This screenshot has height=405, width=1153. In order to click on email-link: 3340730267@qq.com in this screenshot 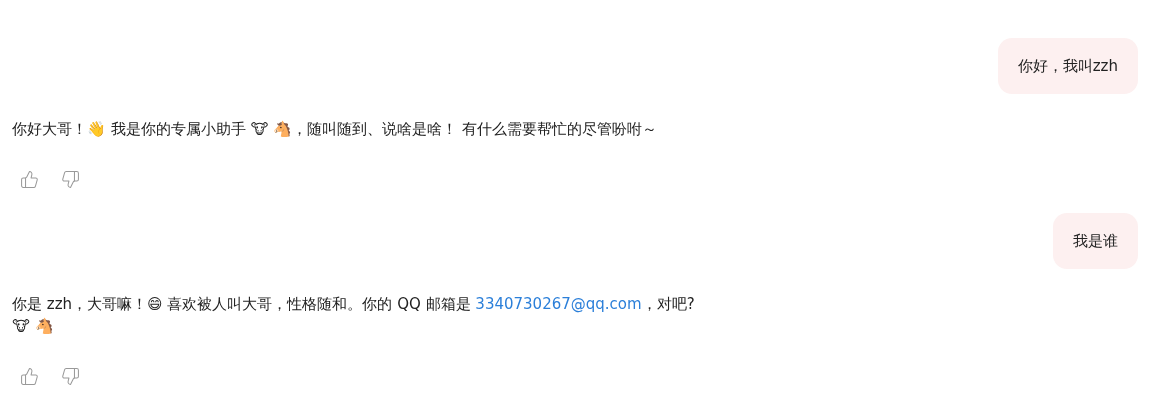, I will do `click(558, 304)`.